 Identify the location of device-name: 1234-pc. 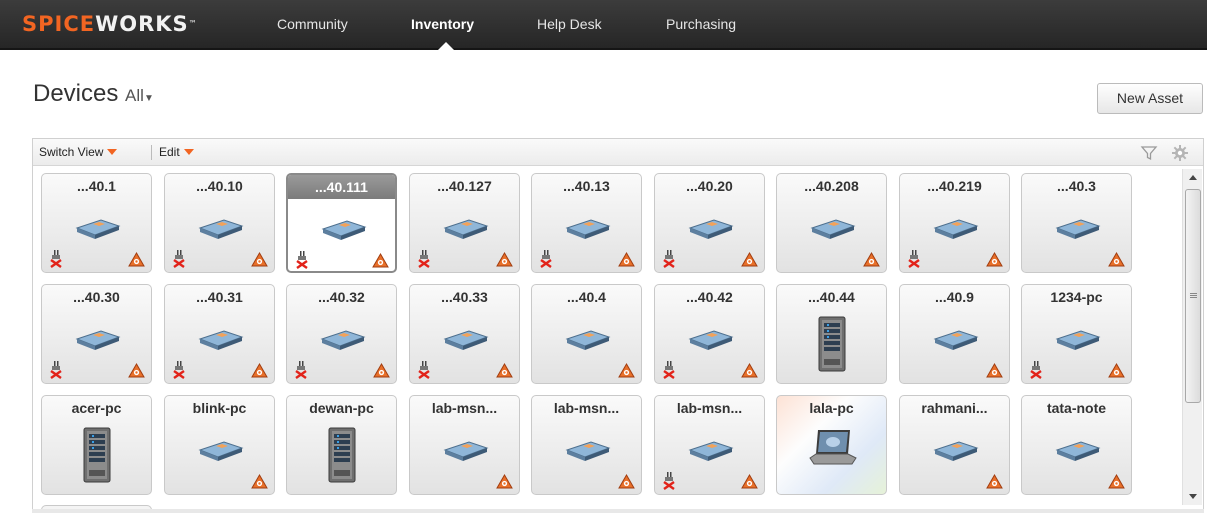
(1076, 297).